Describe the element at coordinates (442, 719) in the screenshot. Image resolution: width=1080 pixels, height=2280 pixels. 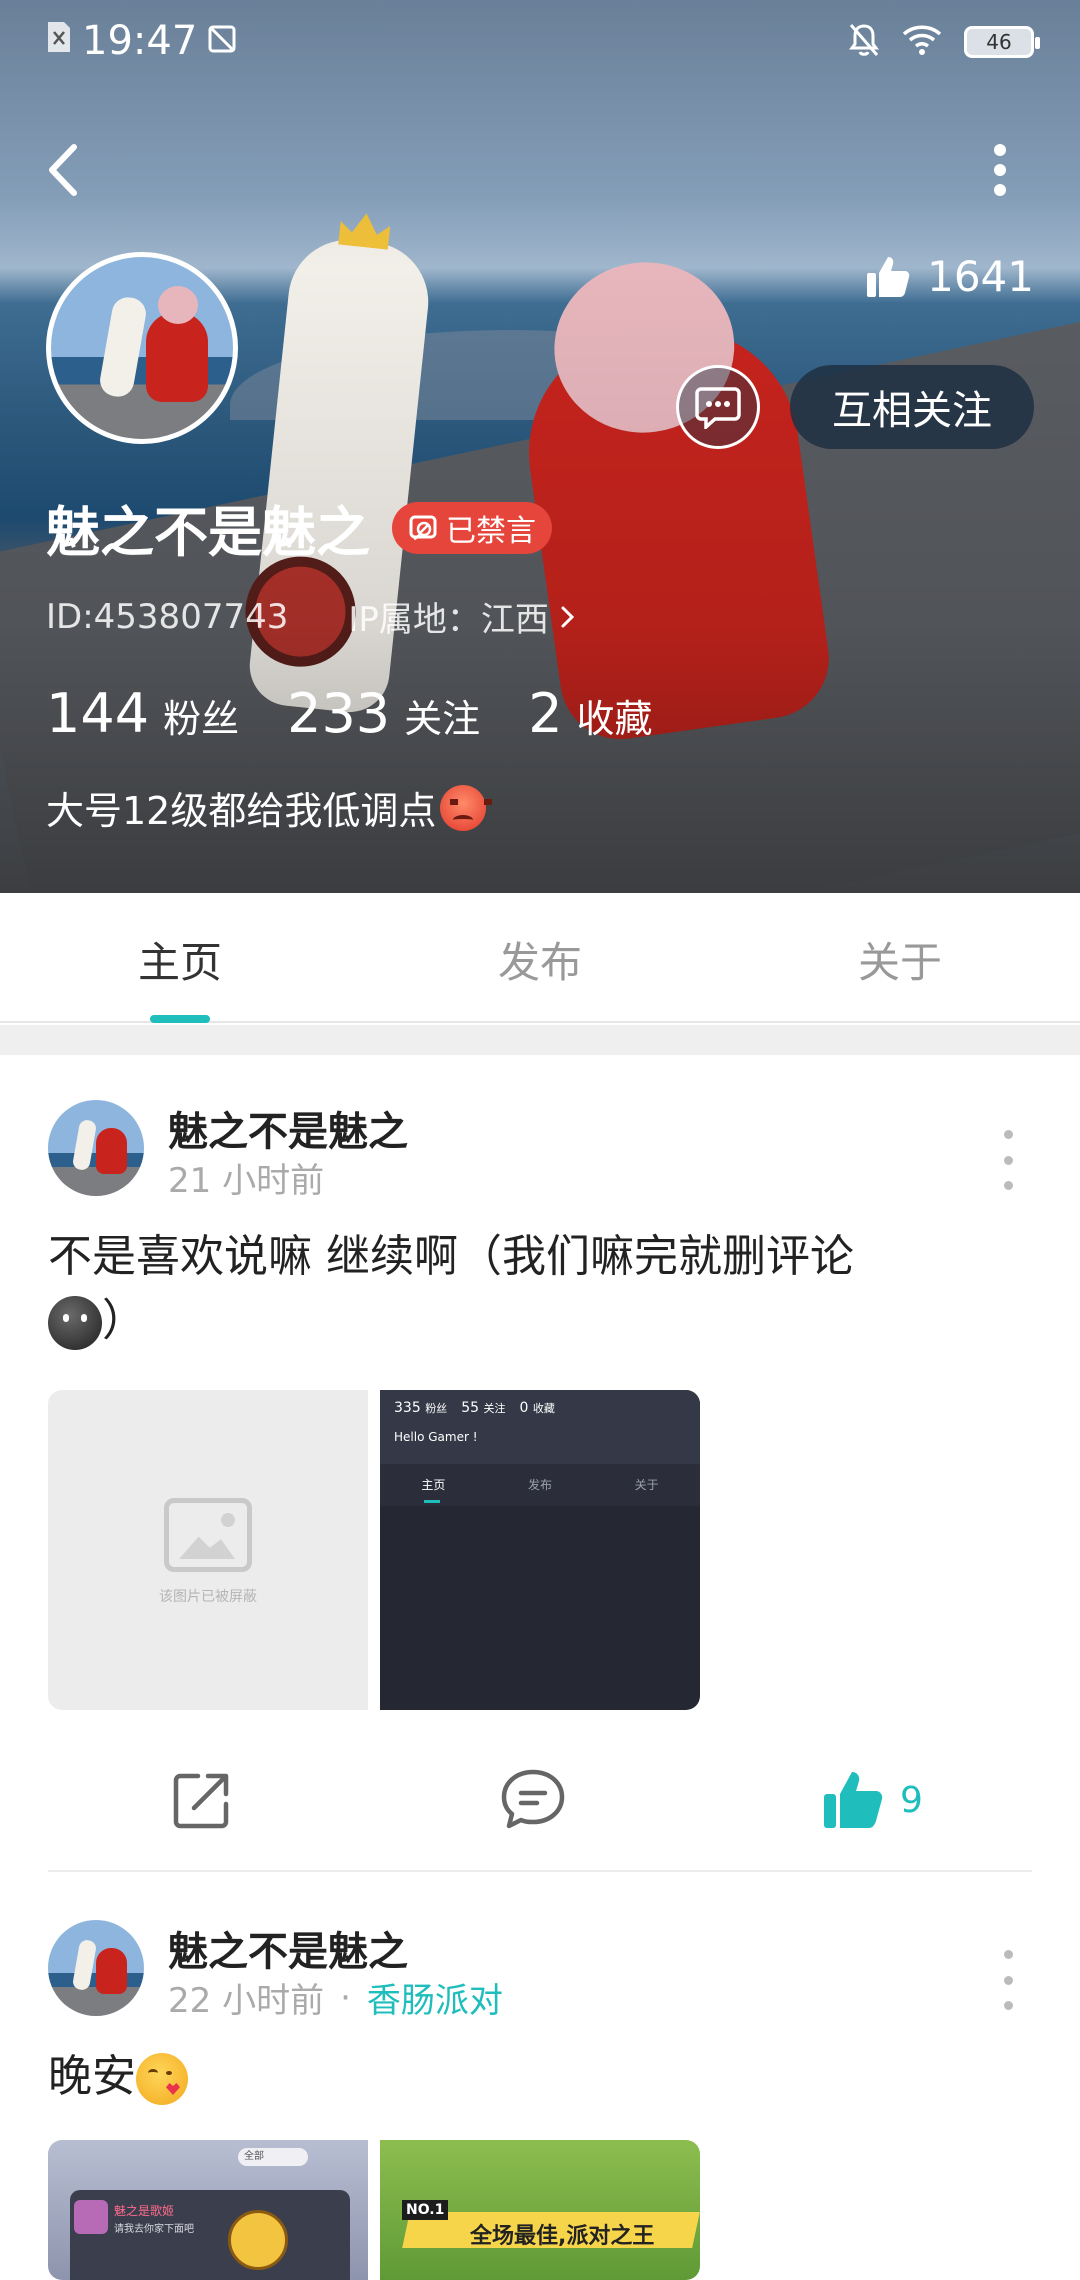
I see `stat-label: 关注` at that location.